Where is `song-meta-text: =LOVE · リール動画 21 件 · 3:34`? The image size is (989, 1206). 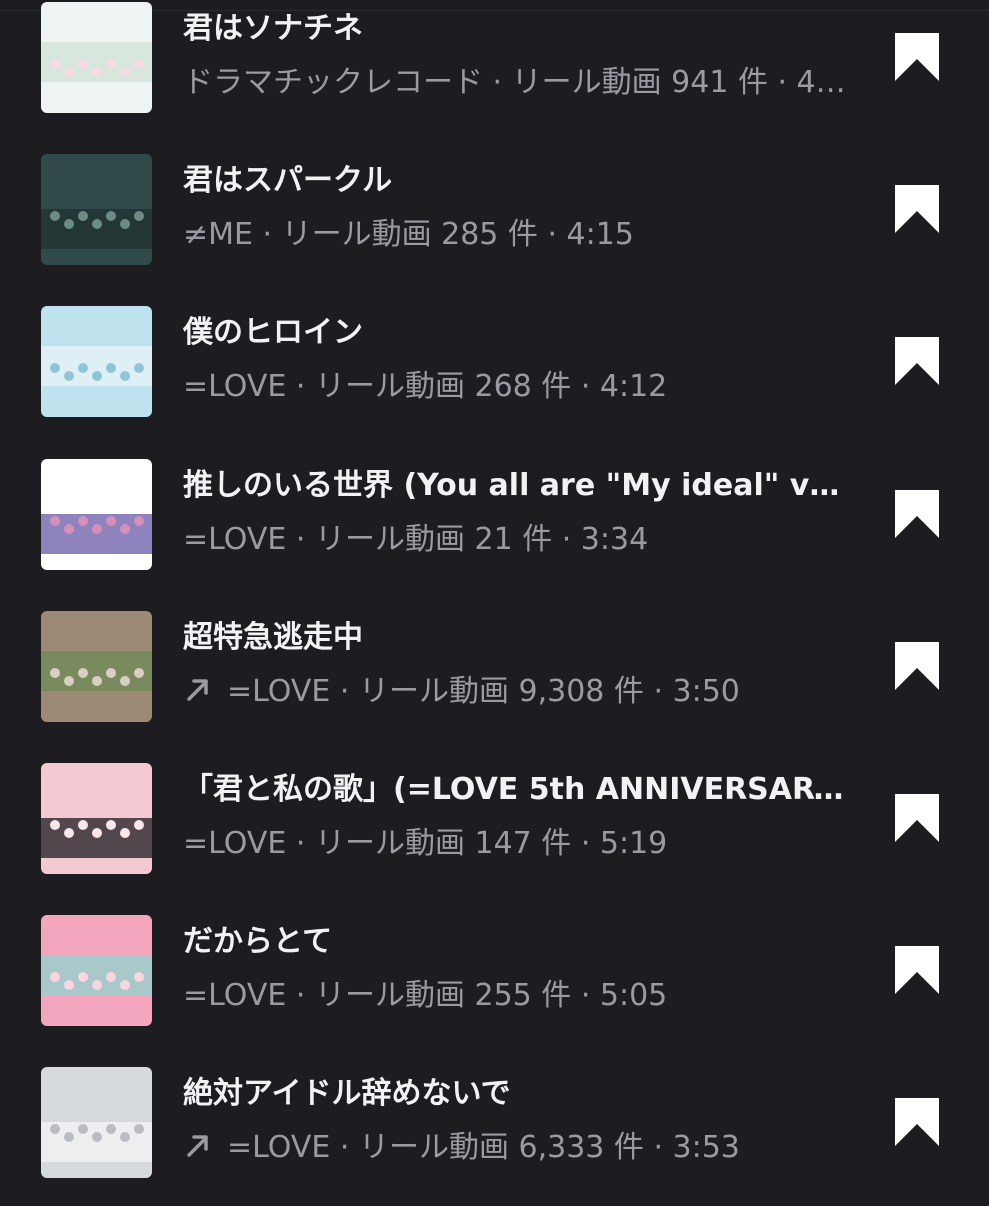
song-meta-text: =LOVE · リール動画 21 件 · 3:34 is located at coordinates (416, 539).